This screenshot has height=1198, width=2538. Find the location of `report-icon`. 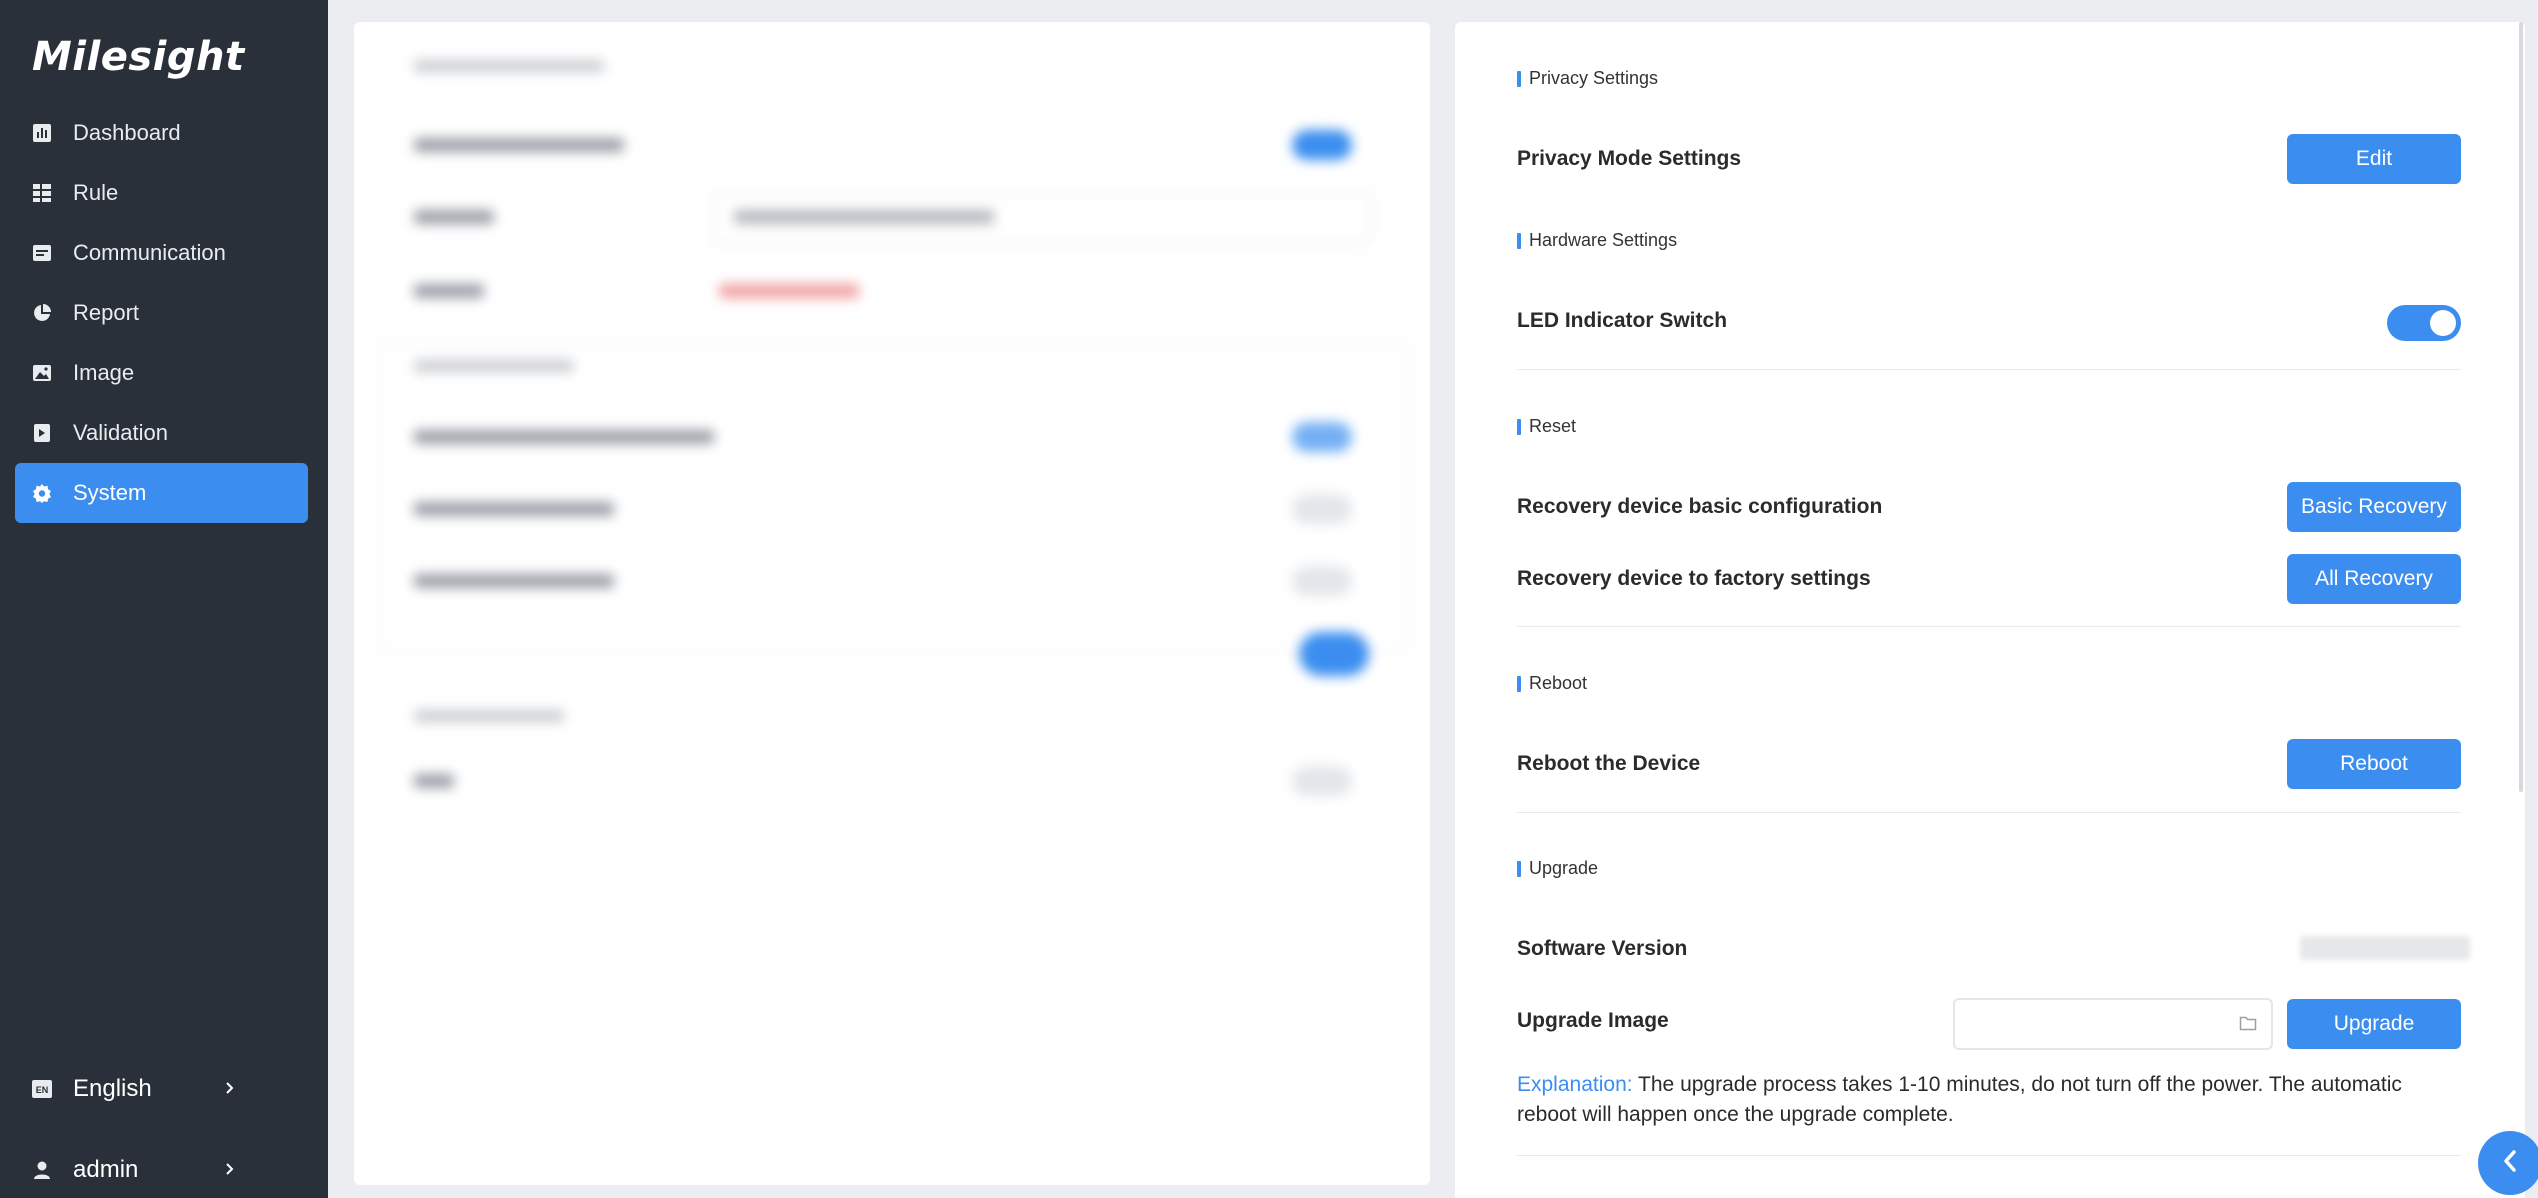

report-icon is located at coordinates (42, 313).